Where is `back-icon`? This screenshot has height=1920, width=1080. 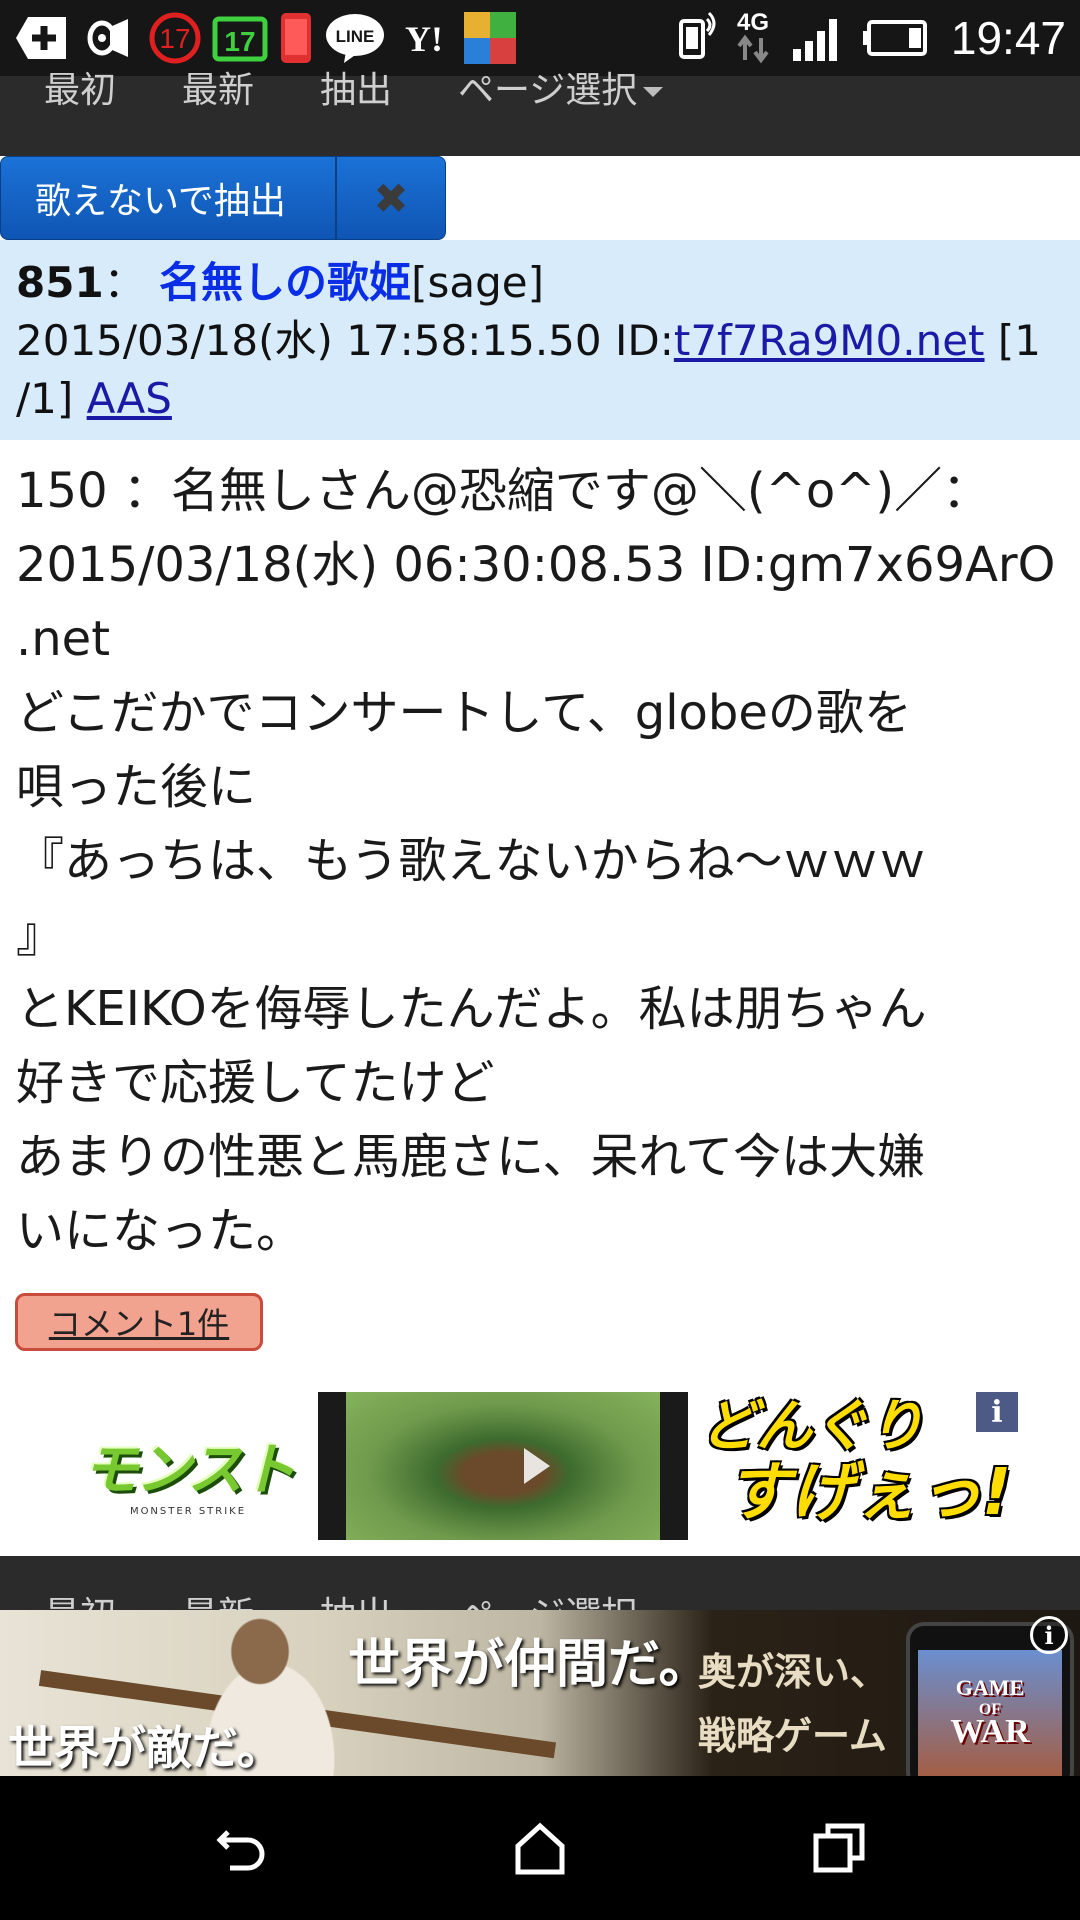 back-icon is located at coordinates (242, 1848).